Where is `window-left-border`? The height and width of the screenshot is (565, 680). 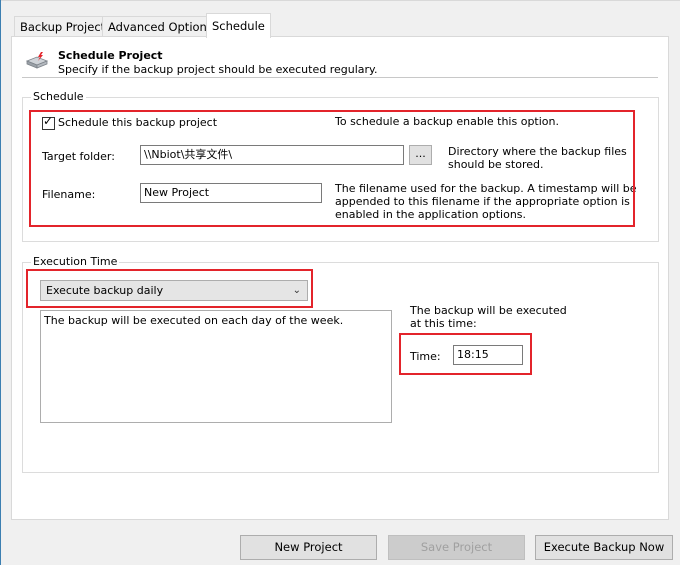
window-left-border is located at coordinates (0, 282).